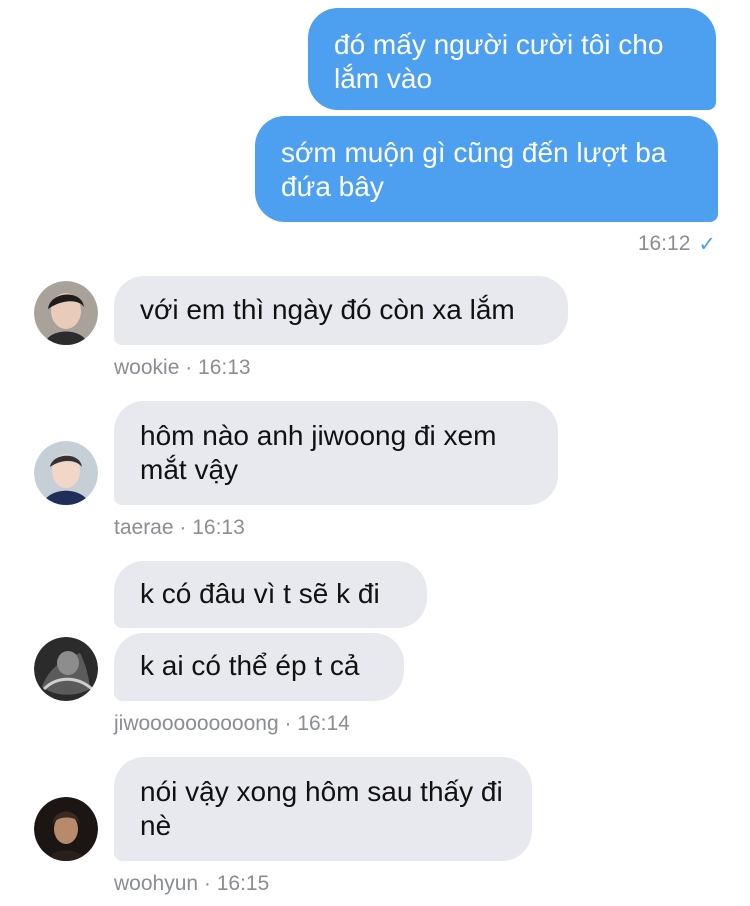  I want to click on outgoing-message-2: sớm muộn gì cũng đến lượt ba đứa bây, so click(486, 169).